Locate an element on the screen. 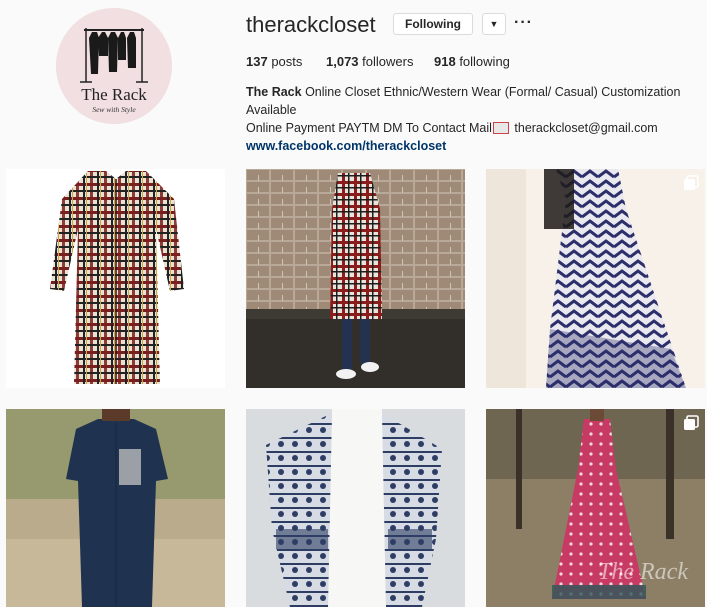  bio-full-name: The Rack is located at coordinates (274, 92).